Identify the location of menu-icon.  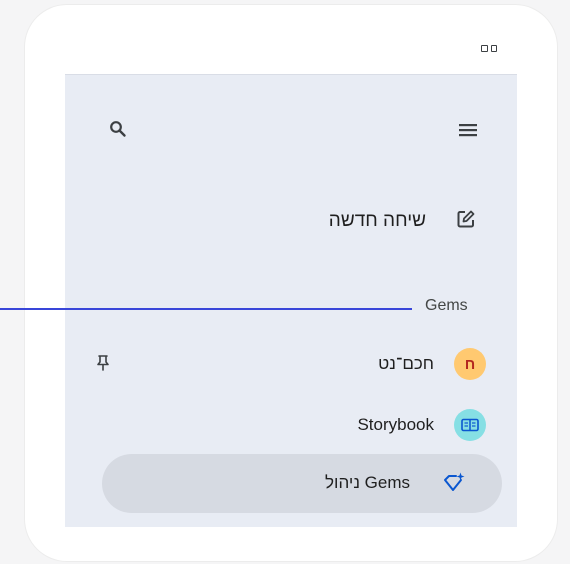
(468, 130).